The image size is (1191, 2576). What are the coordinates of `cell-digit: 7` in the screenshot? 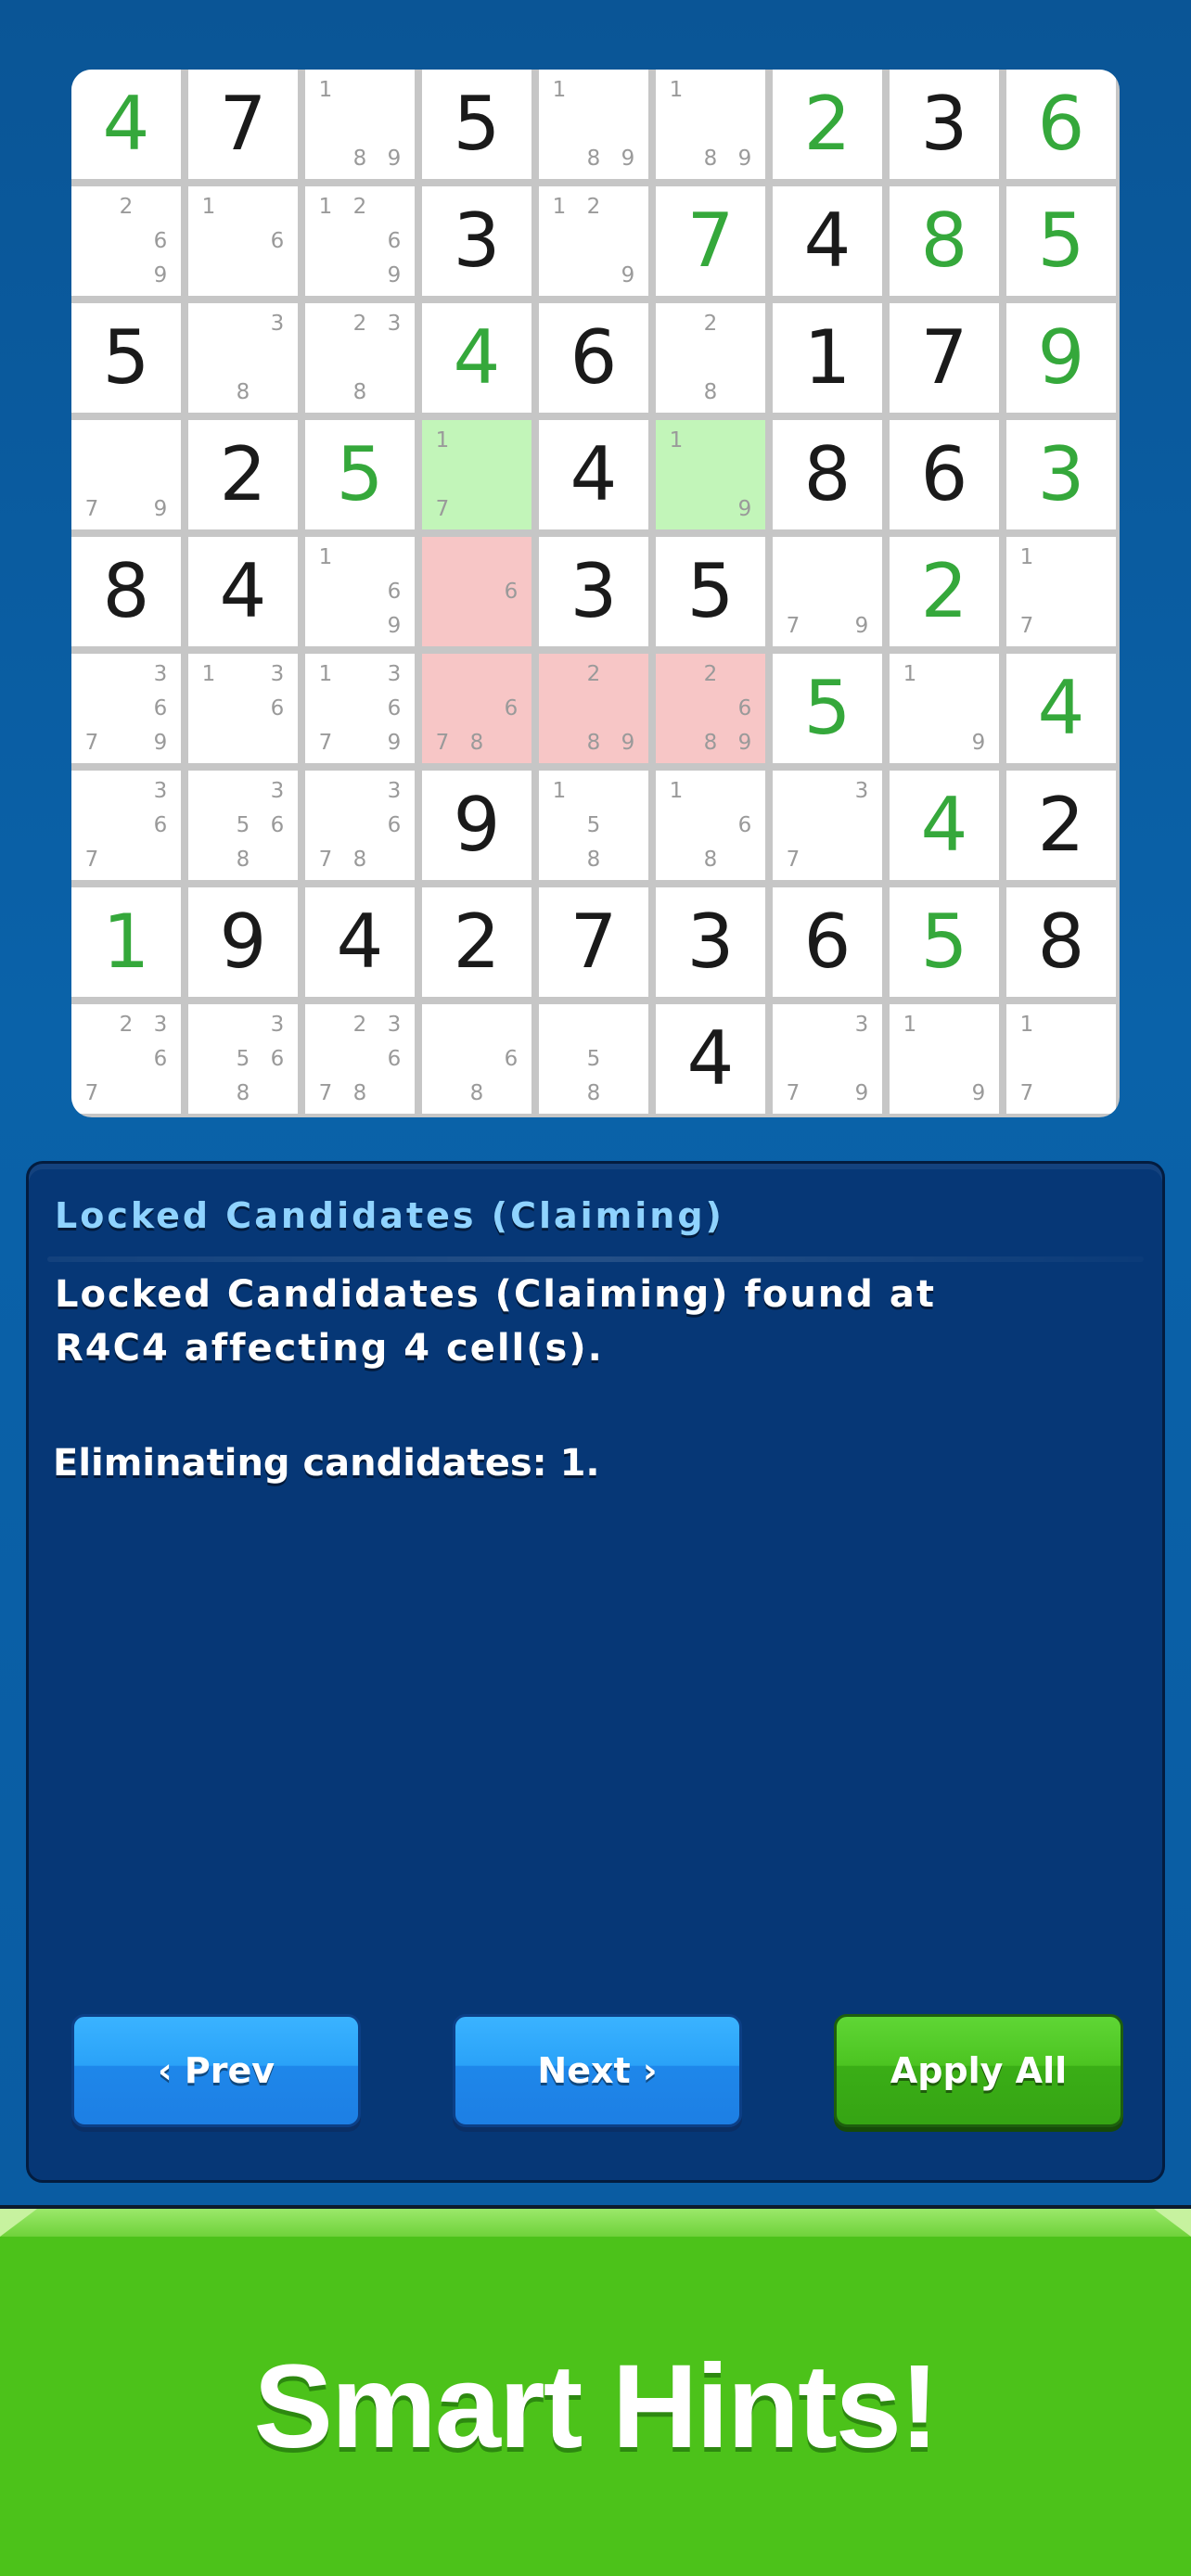 It's located at (594, 942).